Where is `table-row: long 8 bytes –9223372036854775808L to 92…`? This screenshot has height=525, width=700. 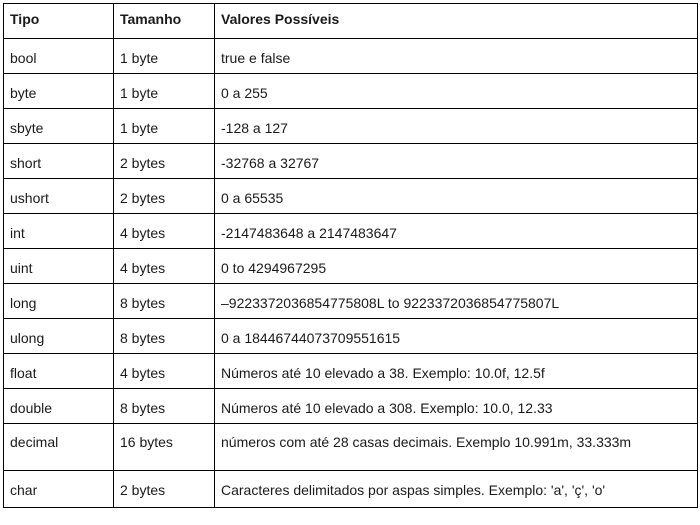
table-row: long 8 bytes –9223372036854775808L to 92… is located at coordinates (350, 301).